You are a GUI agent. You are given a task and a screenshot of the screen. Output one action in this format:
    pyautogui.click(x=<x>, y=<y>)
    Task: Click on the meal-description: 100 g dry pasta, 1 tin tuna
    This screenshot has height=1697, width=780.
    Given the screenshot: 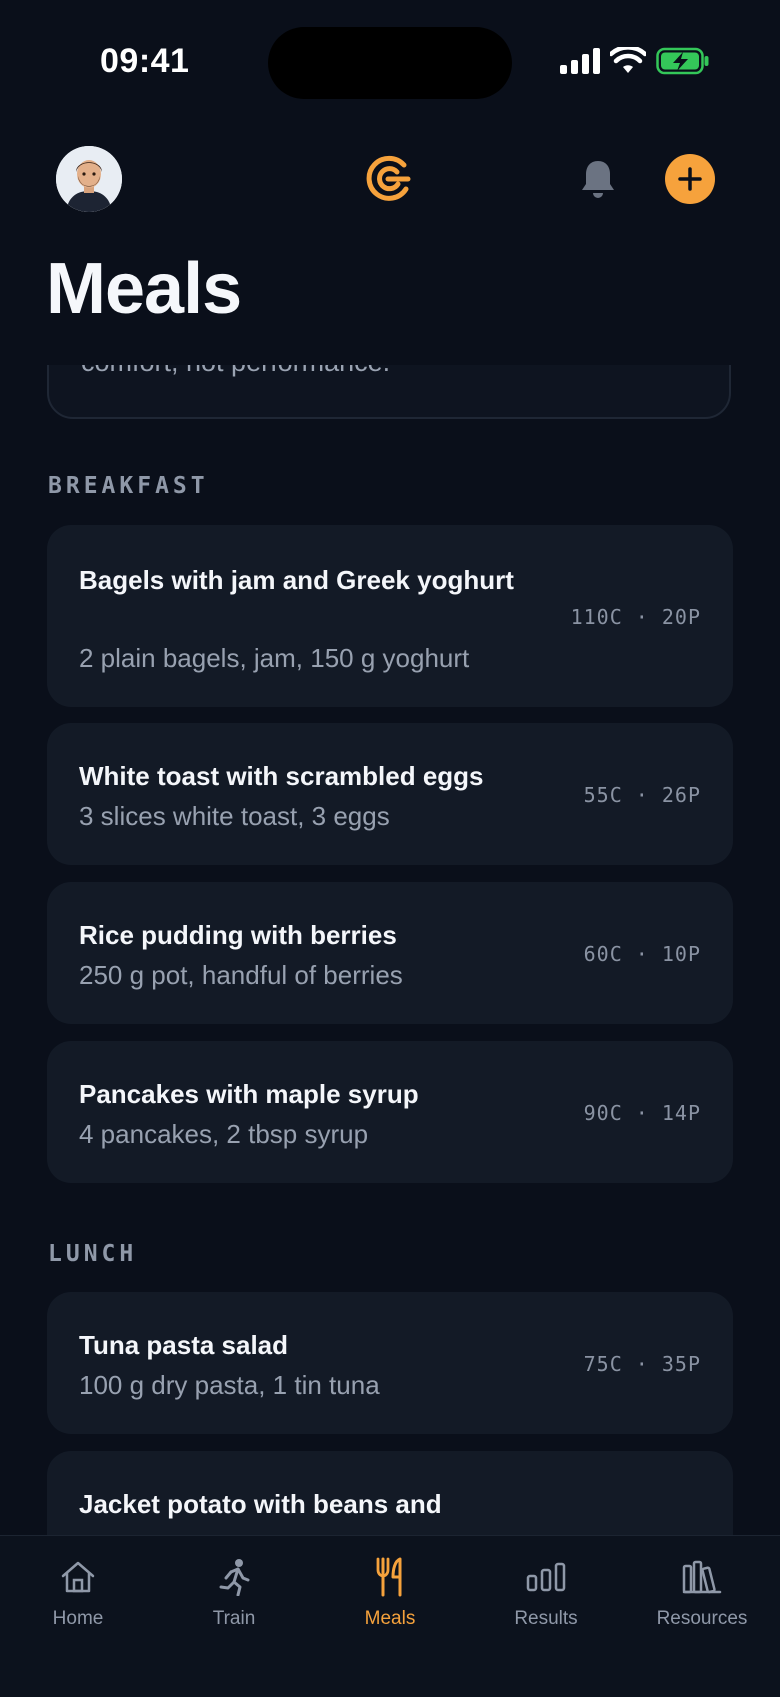 What is the action you would take?
    pyautogui.click(x=229, y=1385)
    